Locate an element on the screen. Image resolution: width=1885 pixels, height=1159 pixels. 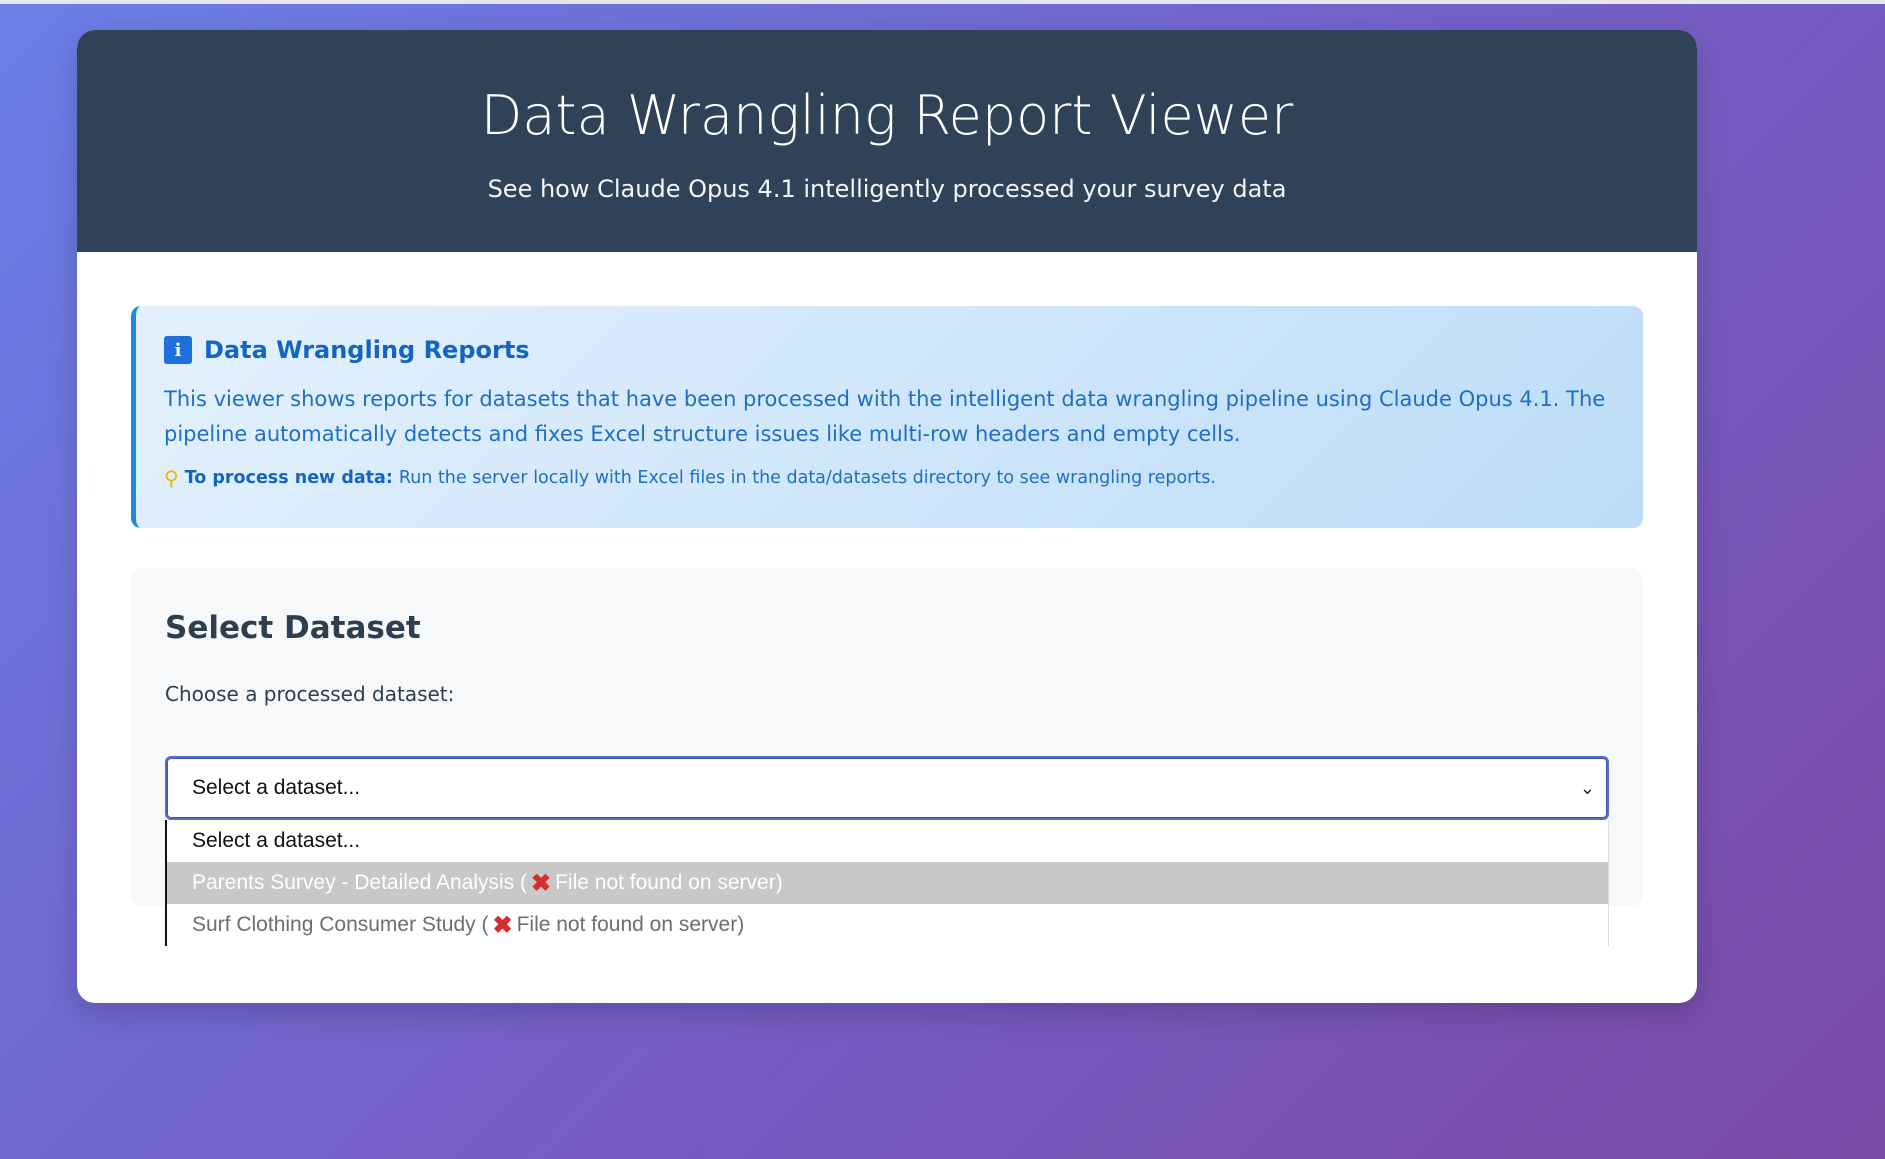
info-icon: i is located at coordinates (178, 350).